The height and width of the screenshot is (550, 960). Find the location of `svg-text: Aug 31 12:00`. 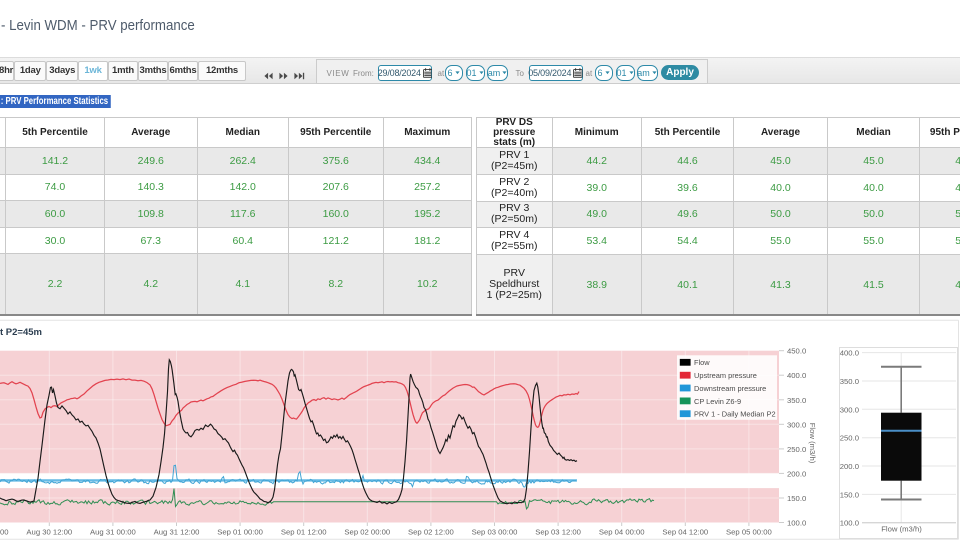

svg-text: Aug 31 12:00 is located at coordinates (177, 532).